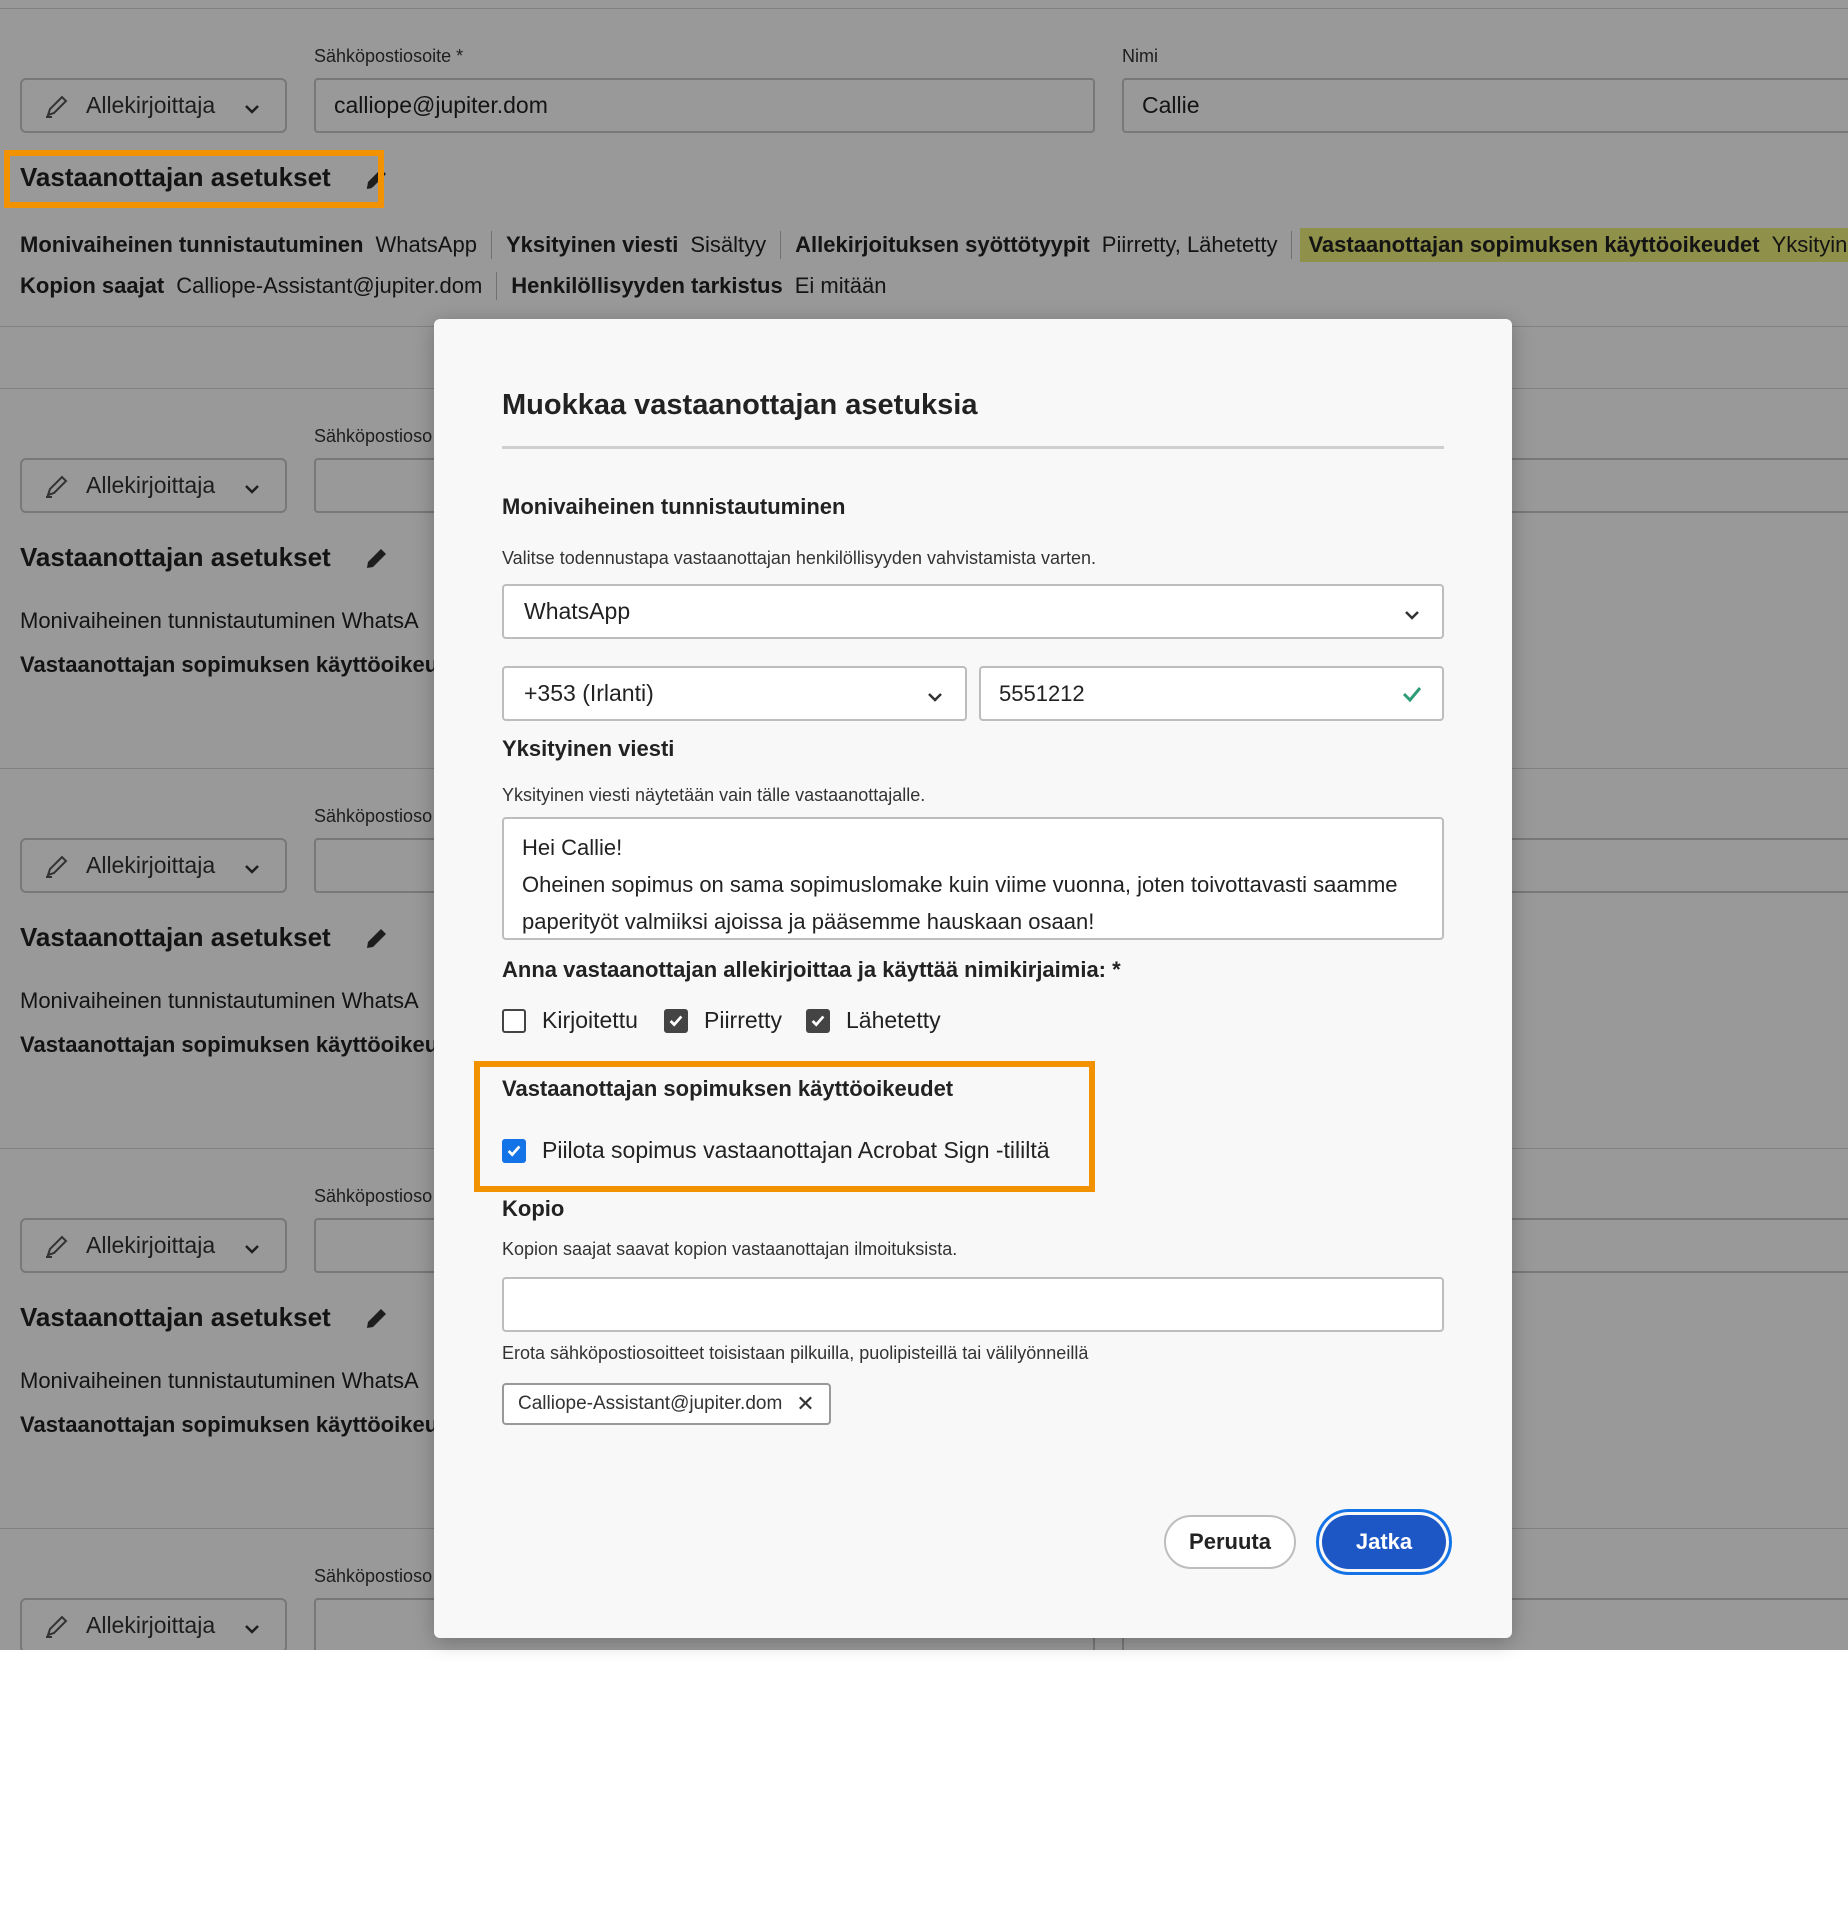 Image resolution: width=1848 pixels, height=1917 pixels. I want to click on typed-checkbox: Kirjoitettu, so click(570, 1020).